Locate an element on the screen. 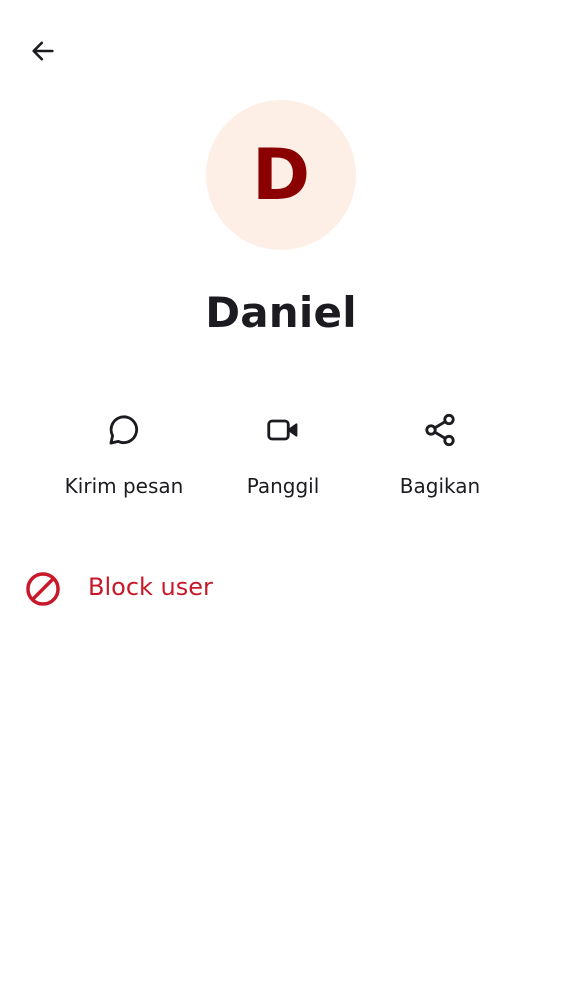 This screenshot has height=1000, width=562. block-user-label: Block user is located at coordinates (150, 587).